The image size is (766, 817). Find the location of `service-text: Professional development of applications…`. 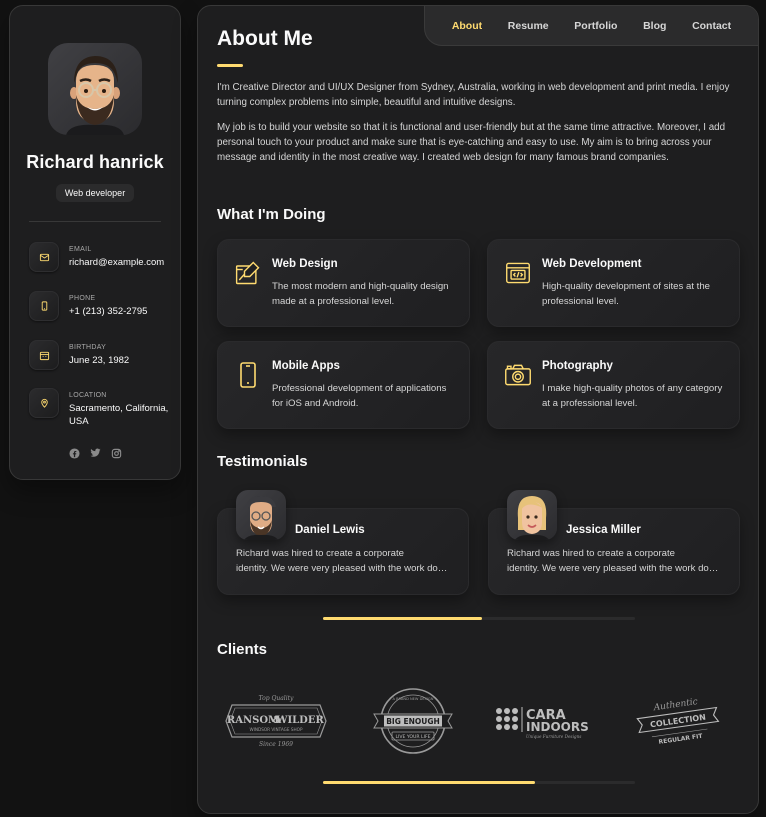

service-text: Professional development of applications… is located at coordinates (359, 396).